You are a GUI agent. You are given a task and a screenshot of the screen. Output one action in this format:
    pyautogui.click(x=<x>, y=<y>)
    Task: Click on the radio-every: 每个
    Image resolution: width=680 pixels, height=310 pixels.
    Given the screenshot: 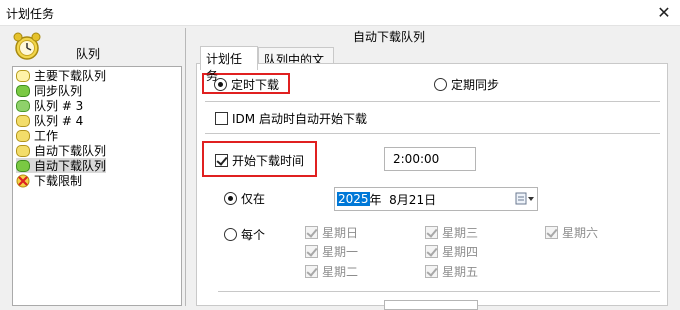 What is the action you would take?
    pyautogui.click(x=244, y=234)
    